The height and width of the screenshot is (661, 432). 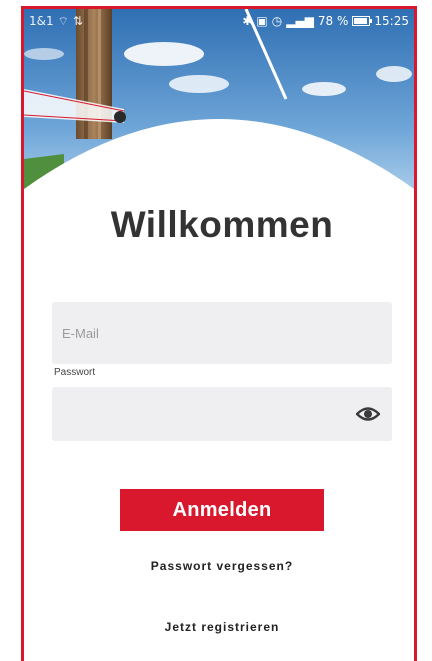 What do you see at coordinates (262, 21) in the screenshot?
I see `nfc-icon: ▣` at bounding box center [262, 21].